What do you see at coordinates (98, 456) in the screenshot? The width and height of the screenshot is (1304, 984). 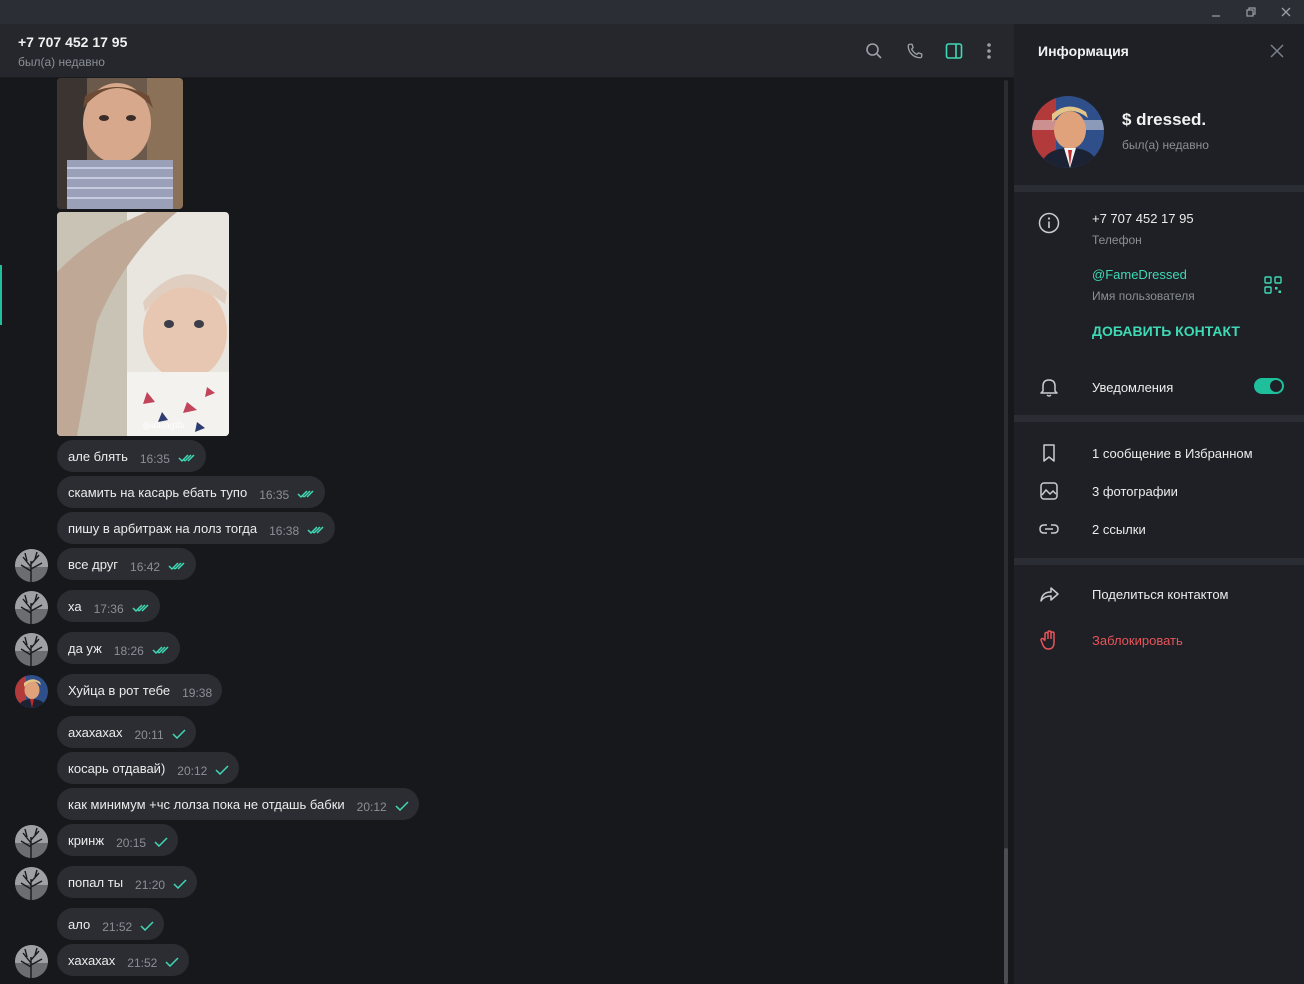 I see `message-text: але блять` at bounding box center [98, 456].